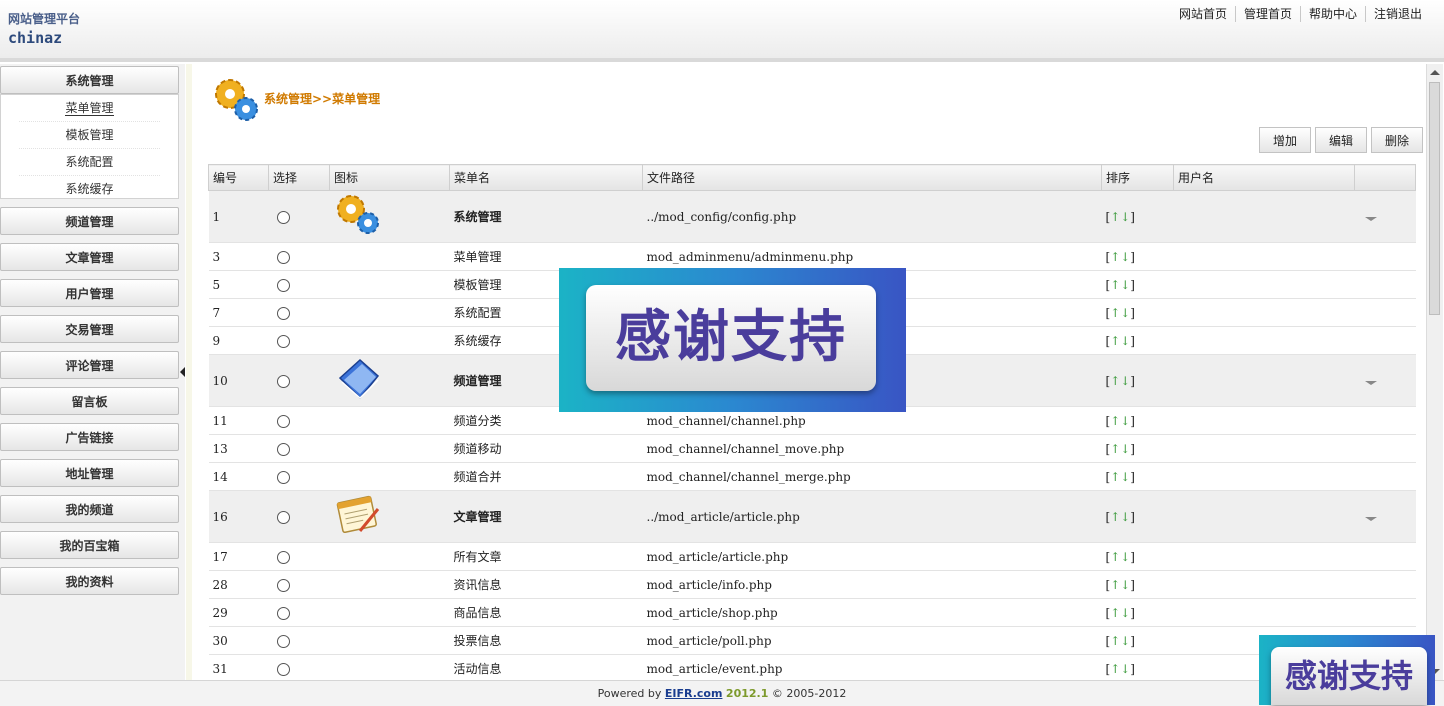 This screenshot has height=706, width=1444. Describe the element at coordinates (89, 545) in the screenshot. I see `sidebar-section-toolbox: 我的百宝箱` at that location.